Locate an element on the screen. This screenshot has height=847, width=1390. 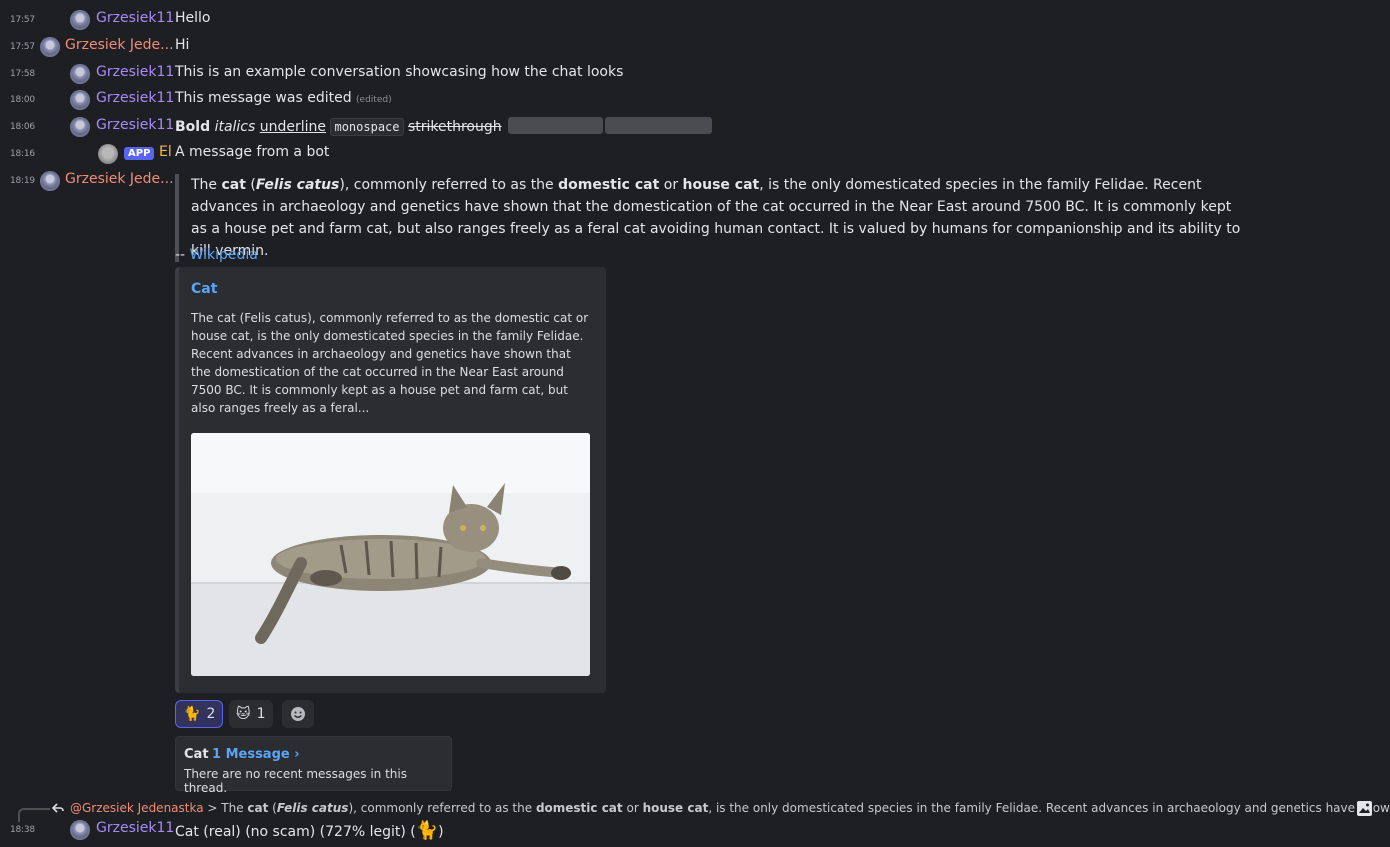
monospace-text: monospace is located at coordinates (367, 127).